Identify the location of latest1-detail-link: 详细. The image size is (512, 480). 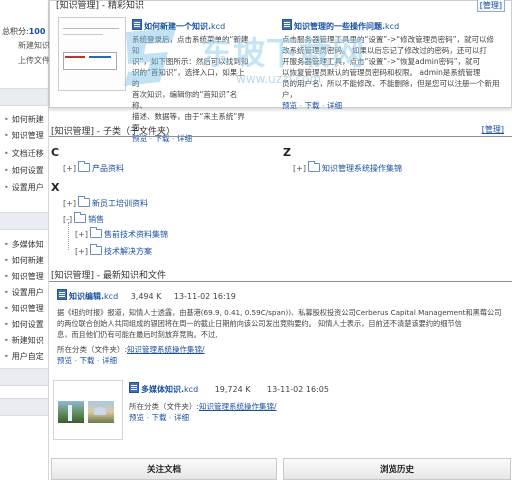
(109, 360).